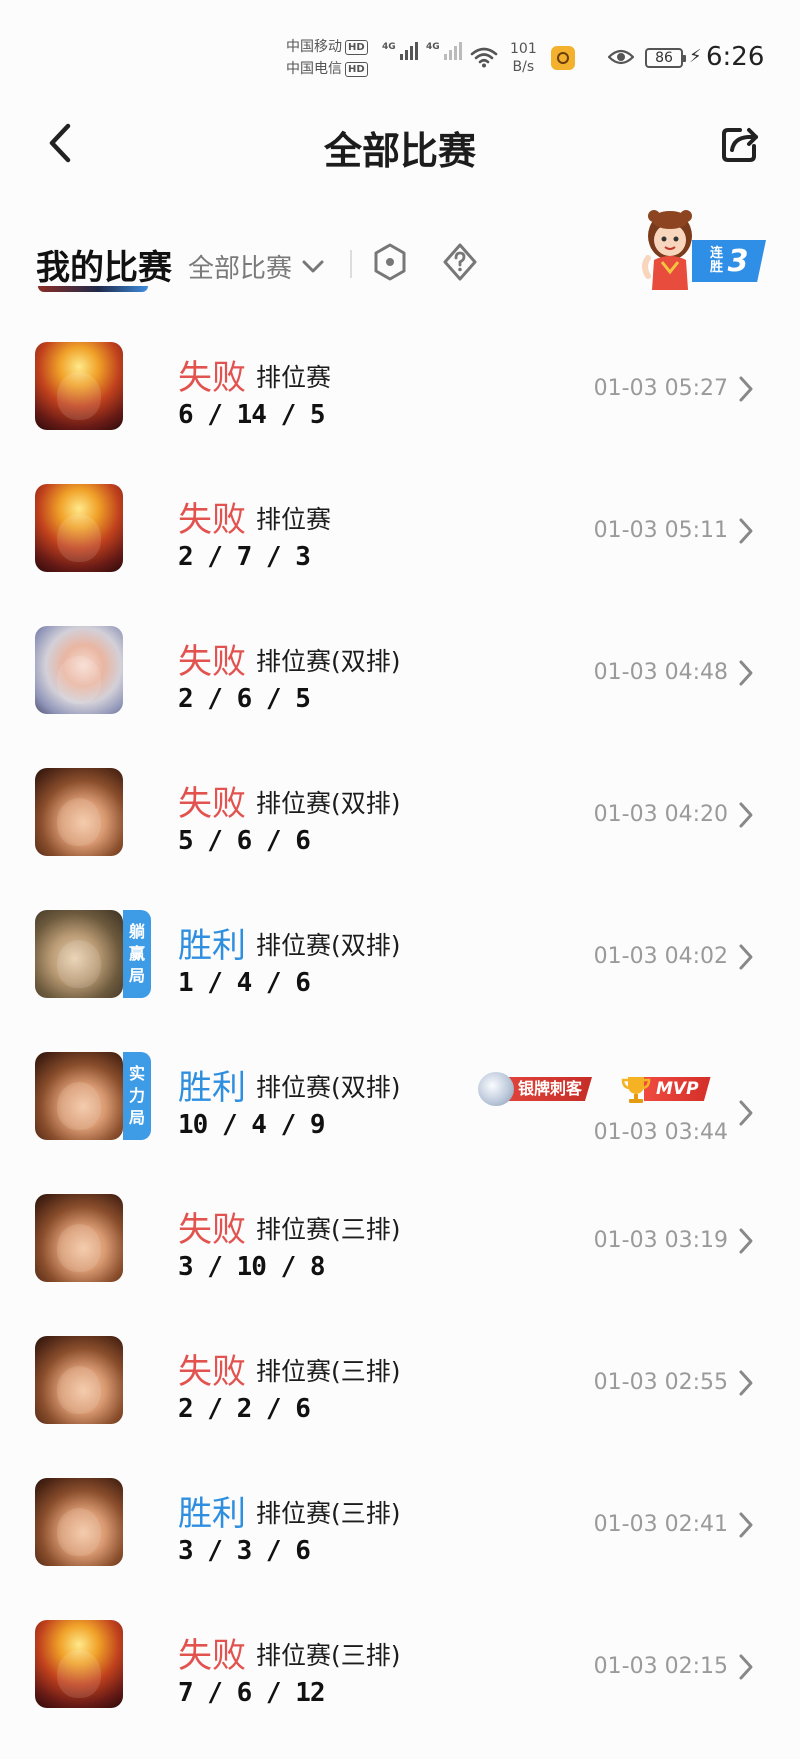 The image size is (800, 1759). I want to click on match-filter-dropdown: 全部比赛, so click(256, 266).